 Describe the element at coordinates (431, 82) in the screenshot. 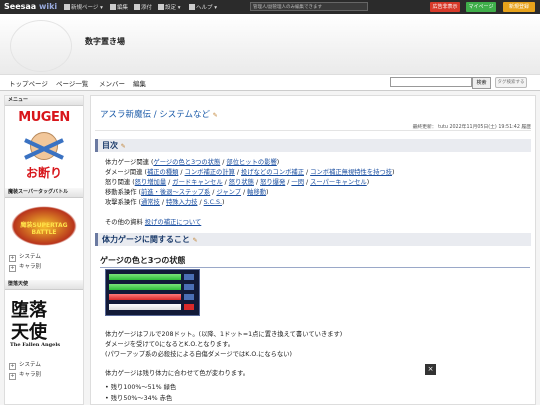

I see `search-input` at that location.